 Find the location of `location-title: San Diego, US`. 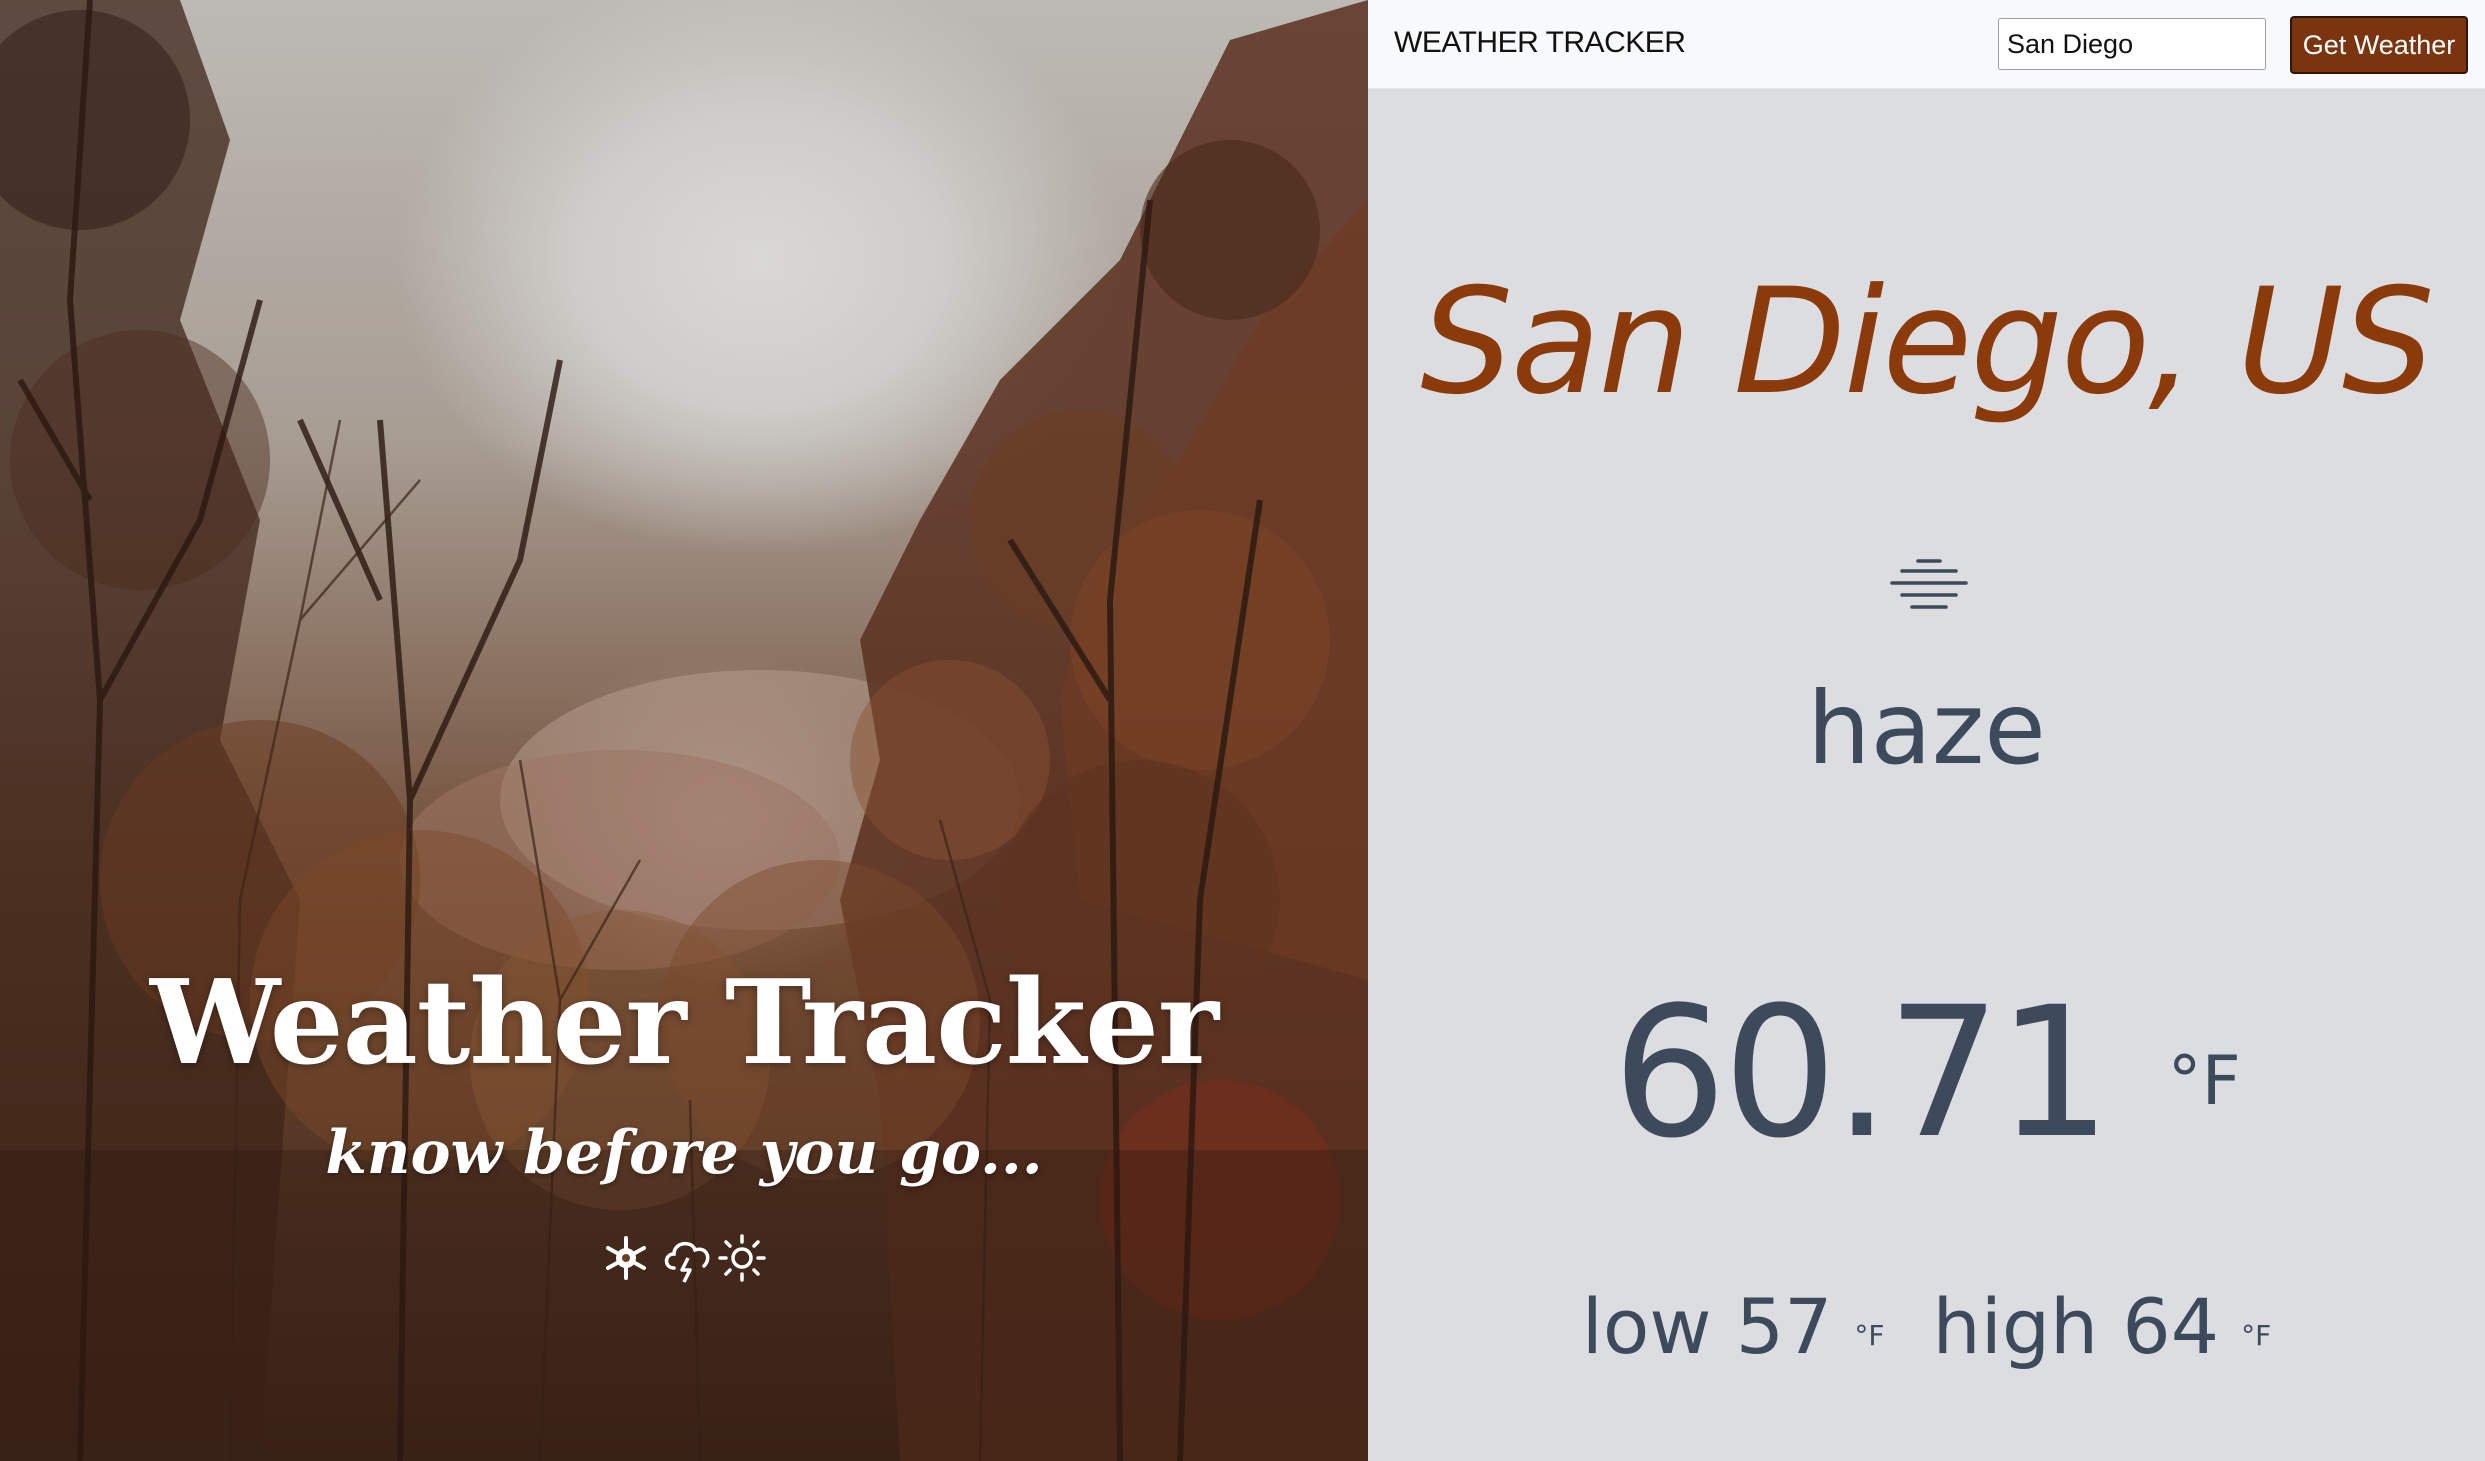

location-title: San Diego, US is located at coordinates (1927, 342).